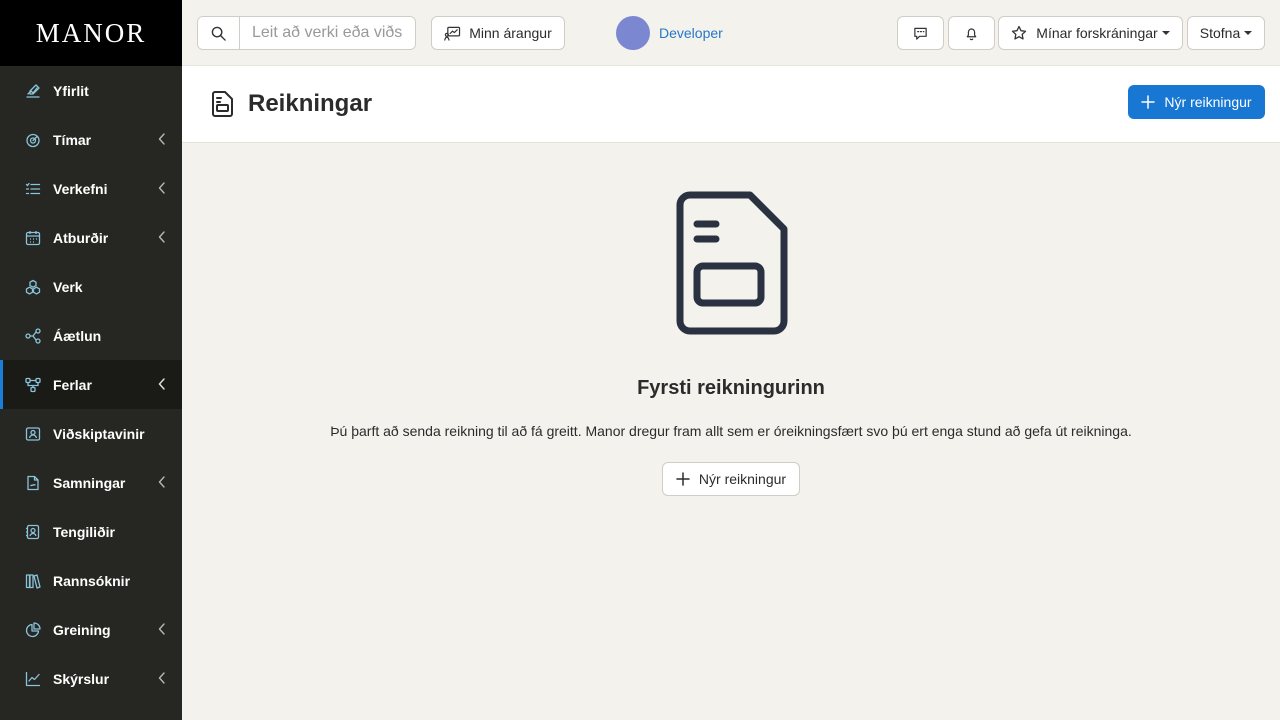 This screenshot has width=1280, height=720. Describe the element at coordinates (72, 384) in the screenshot. I see `sidebar-item-label: Ferlar` at that location.